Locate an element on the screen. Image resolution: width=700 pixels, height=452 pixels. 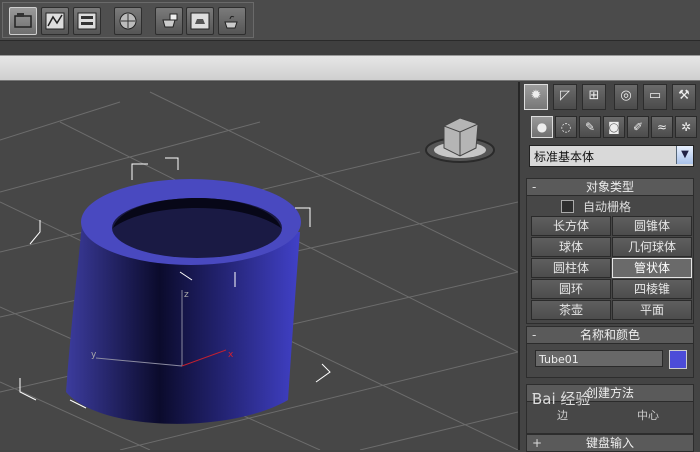
utilities-tab-icon: ⚒ is located at coordinates (684, 95).